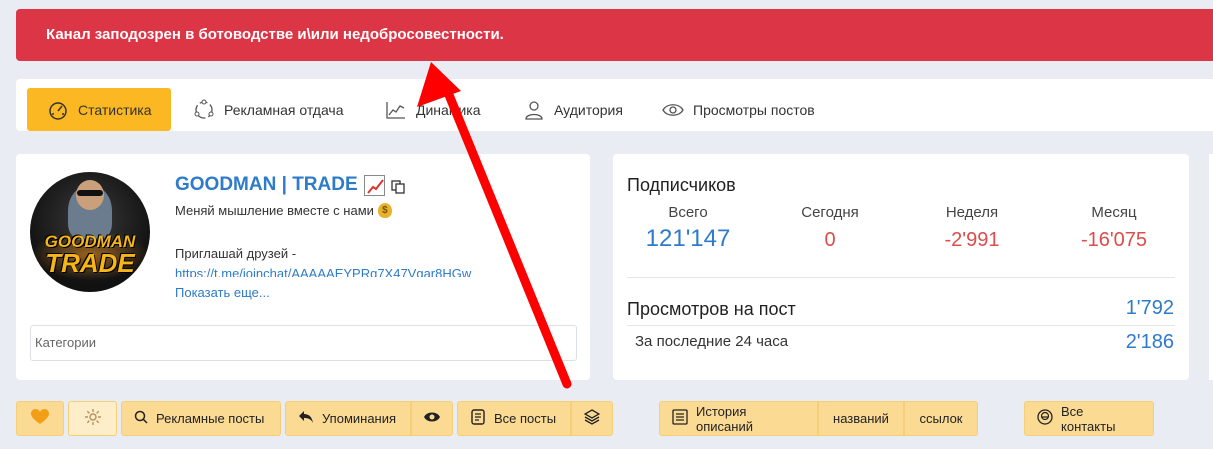 This screenshot has width=1213, height=449. I want to click on tab-label: Рекламная отдача, so click(284, 109).